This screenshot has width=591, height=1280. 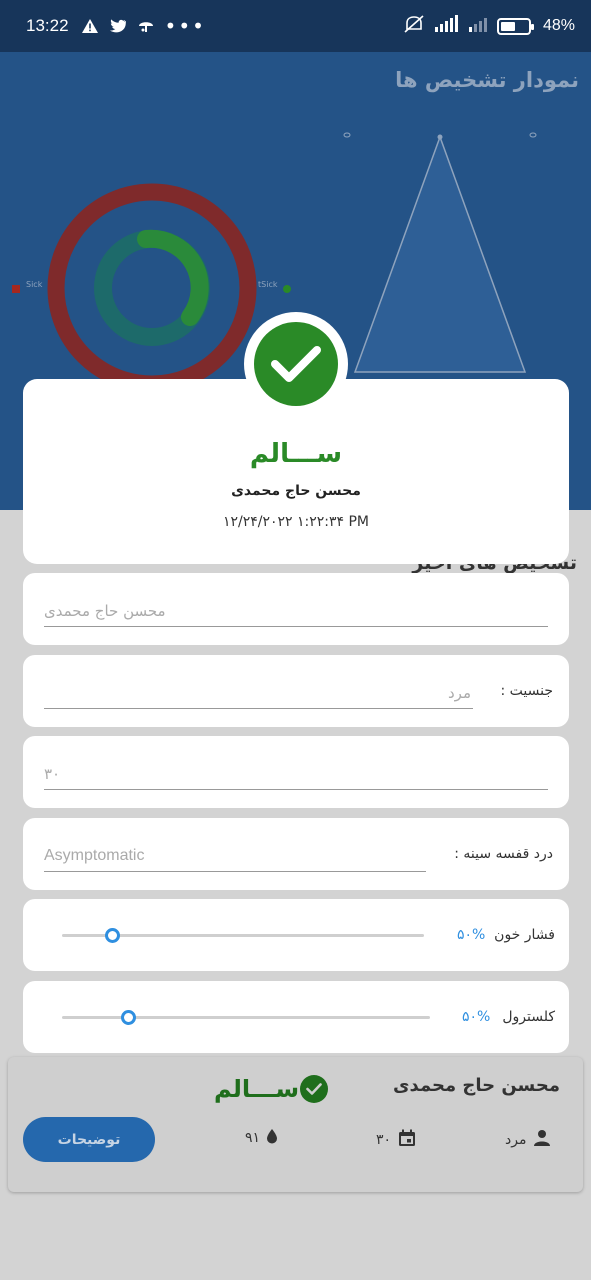 I want to click on drop-icon, so click(x=272, y=1138).